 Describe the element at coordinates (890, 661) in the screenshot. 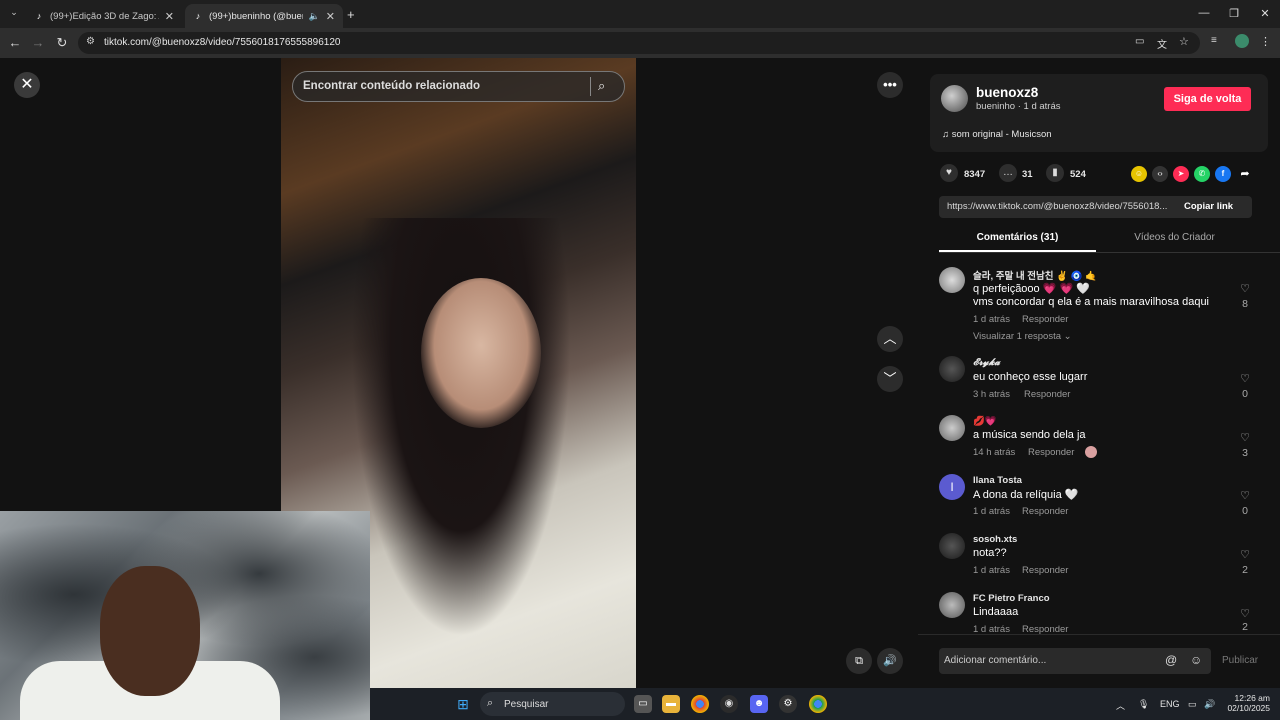

I see `volume-icon: 🔊` at that location.